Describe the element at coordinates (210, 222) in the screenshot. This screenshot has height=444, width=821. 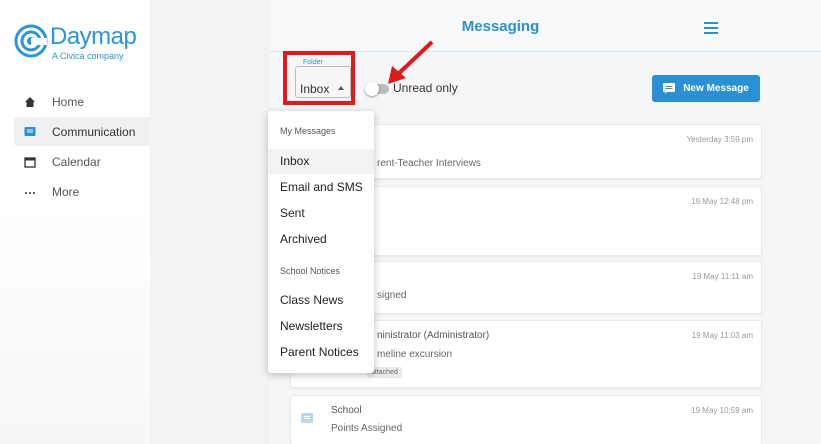
I see `main-left-background` at that location.